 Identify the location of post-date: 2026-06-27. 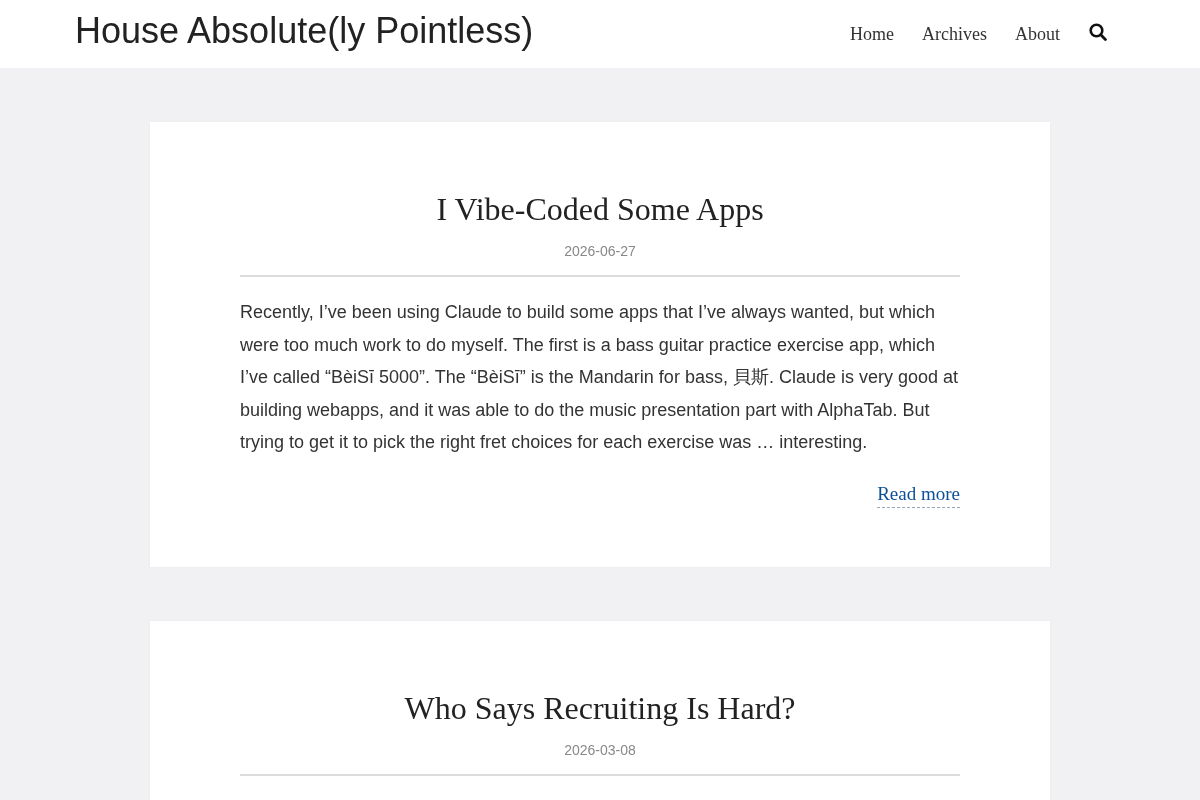
(600, 251).